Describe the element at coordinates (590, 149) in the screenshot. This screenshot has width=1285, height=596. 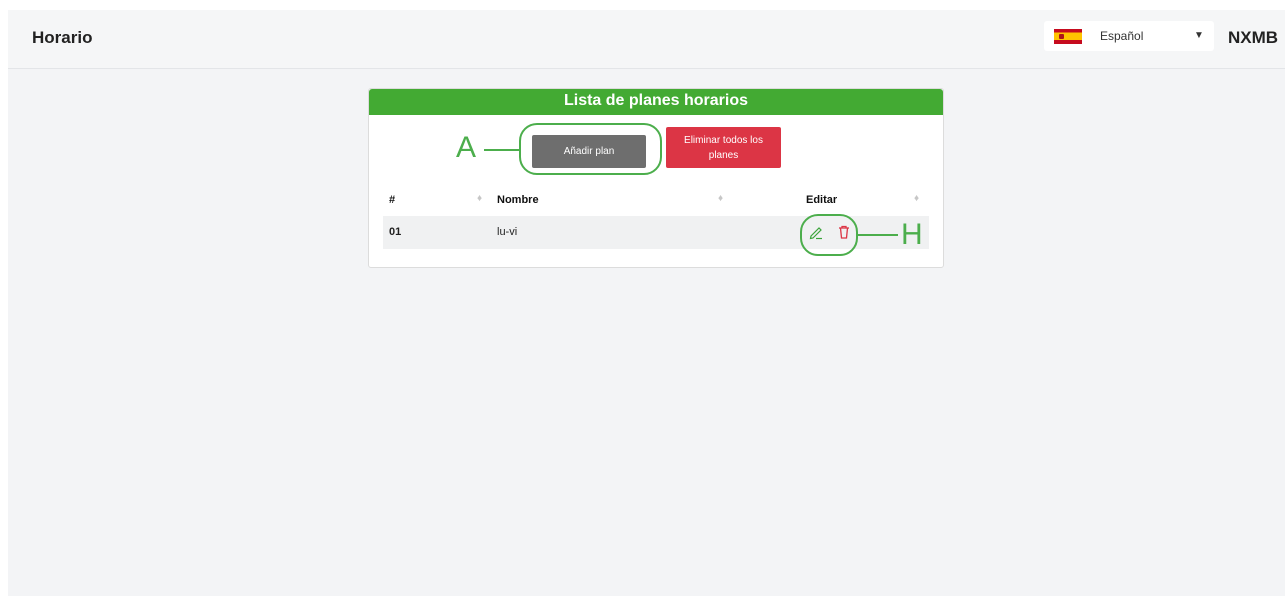
I see `annotation-circle-a` at that location.